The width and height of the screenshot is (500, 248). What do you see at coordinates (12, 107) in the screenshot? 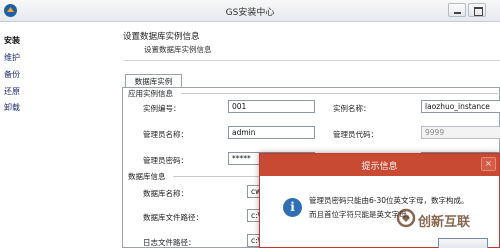
I see `sidebar-item-uninstall: 卸载` at bounding box center [12, 107].